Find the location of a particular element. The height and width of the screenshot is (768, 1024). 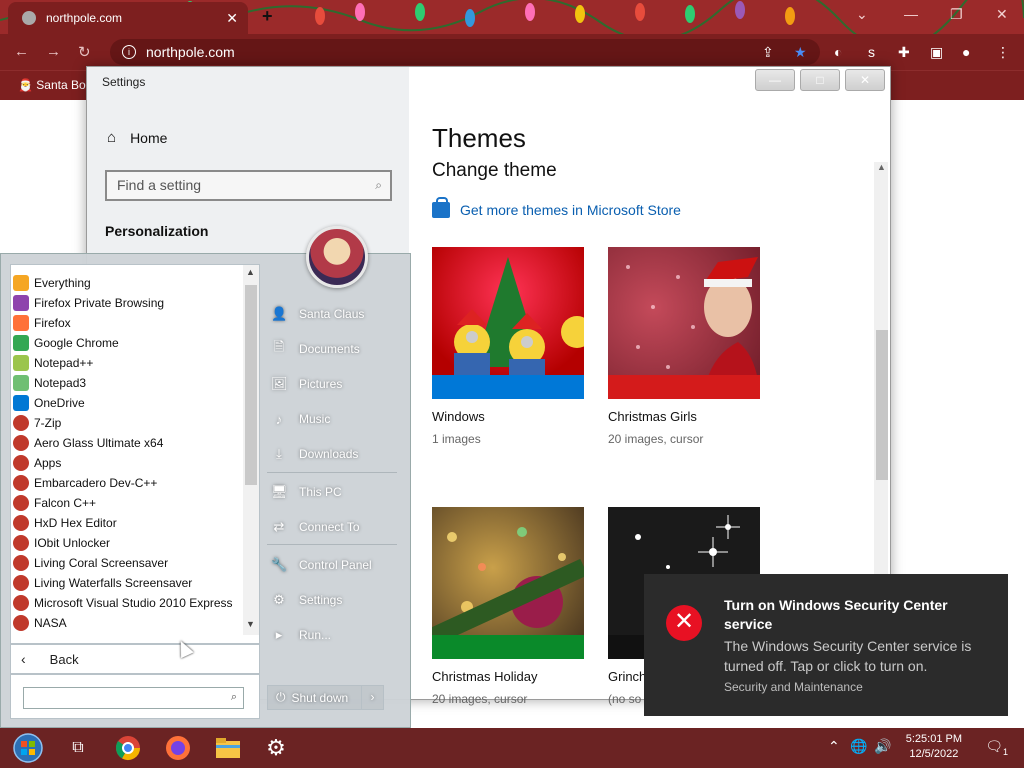

theme-tile-christmas-girls: Christmas Girls 20 images, cursor is located at coordinates (684, 346).